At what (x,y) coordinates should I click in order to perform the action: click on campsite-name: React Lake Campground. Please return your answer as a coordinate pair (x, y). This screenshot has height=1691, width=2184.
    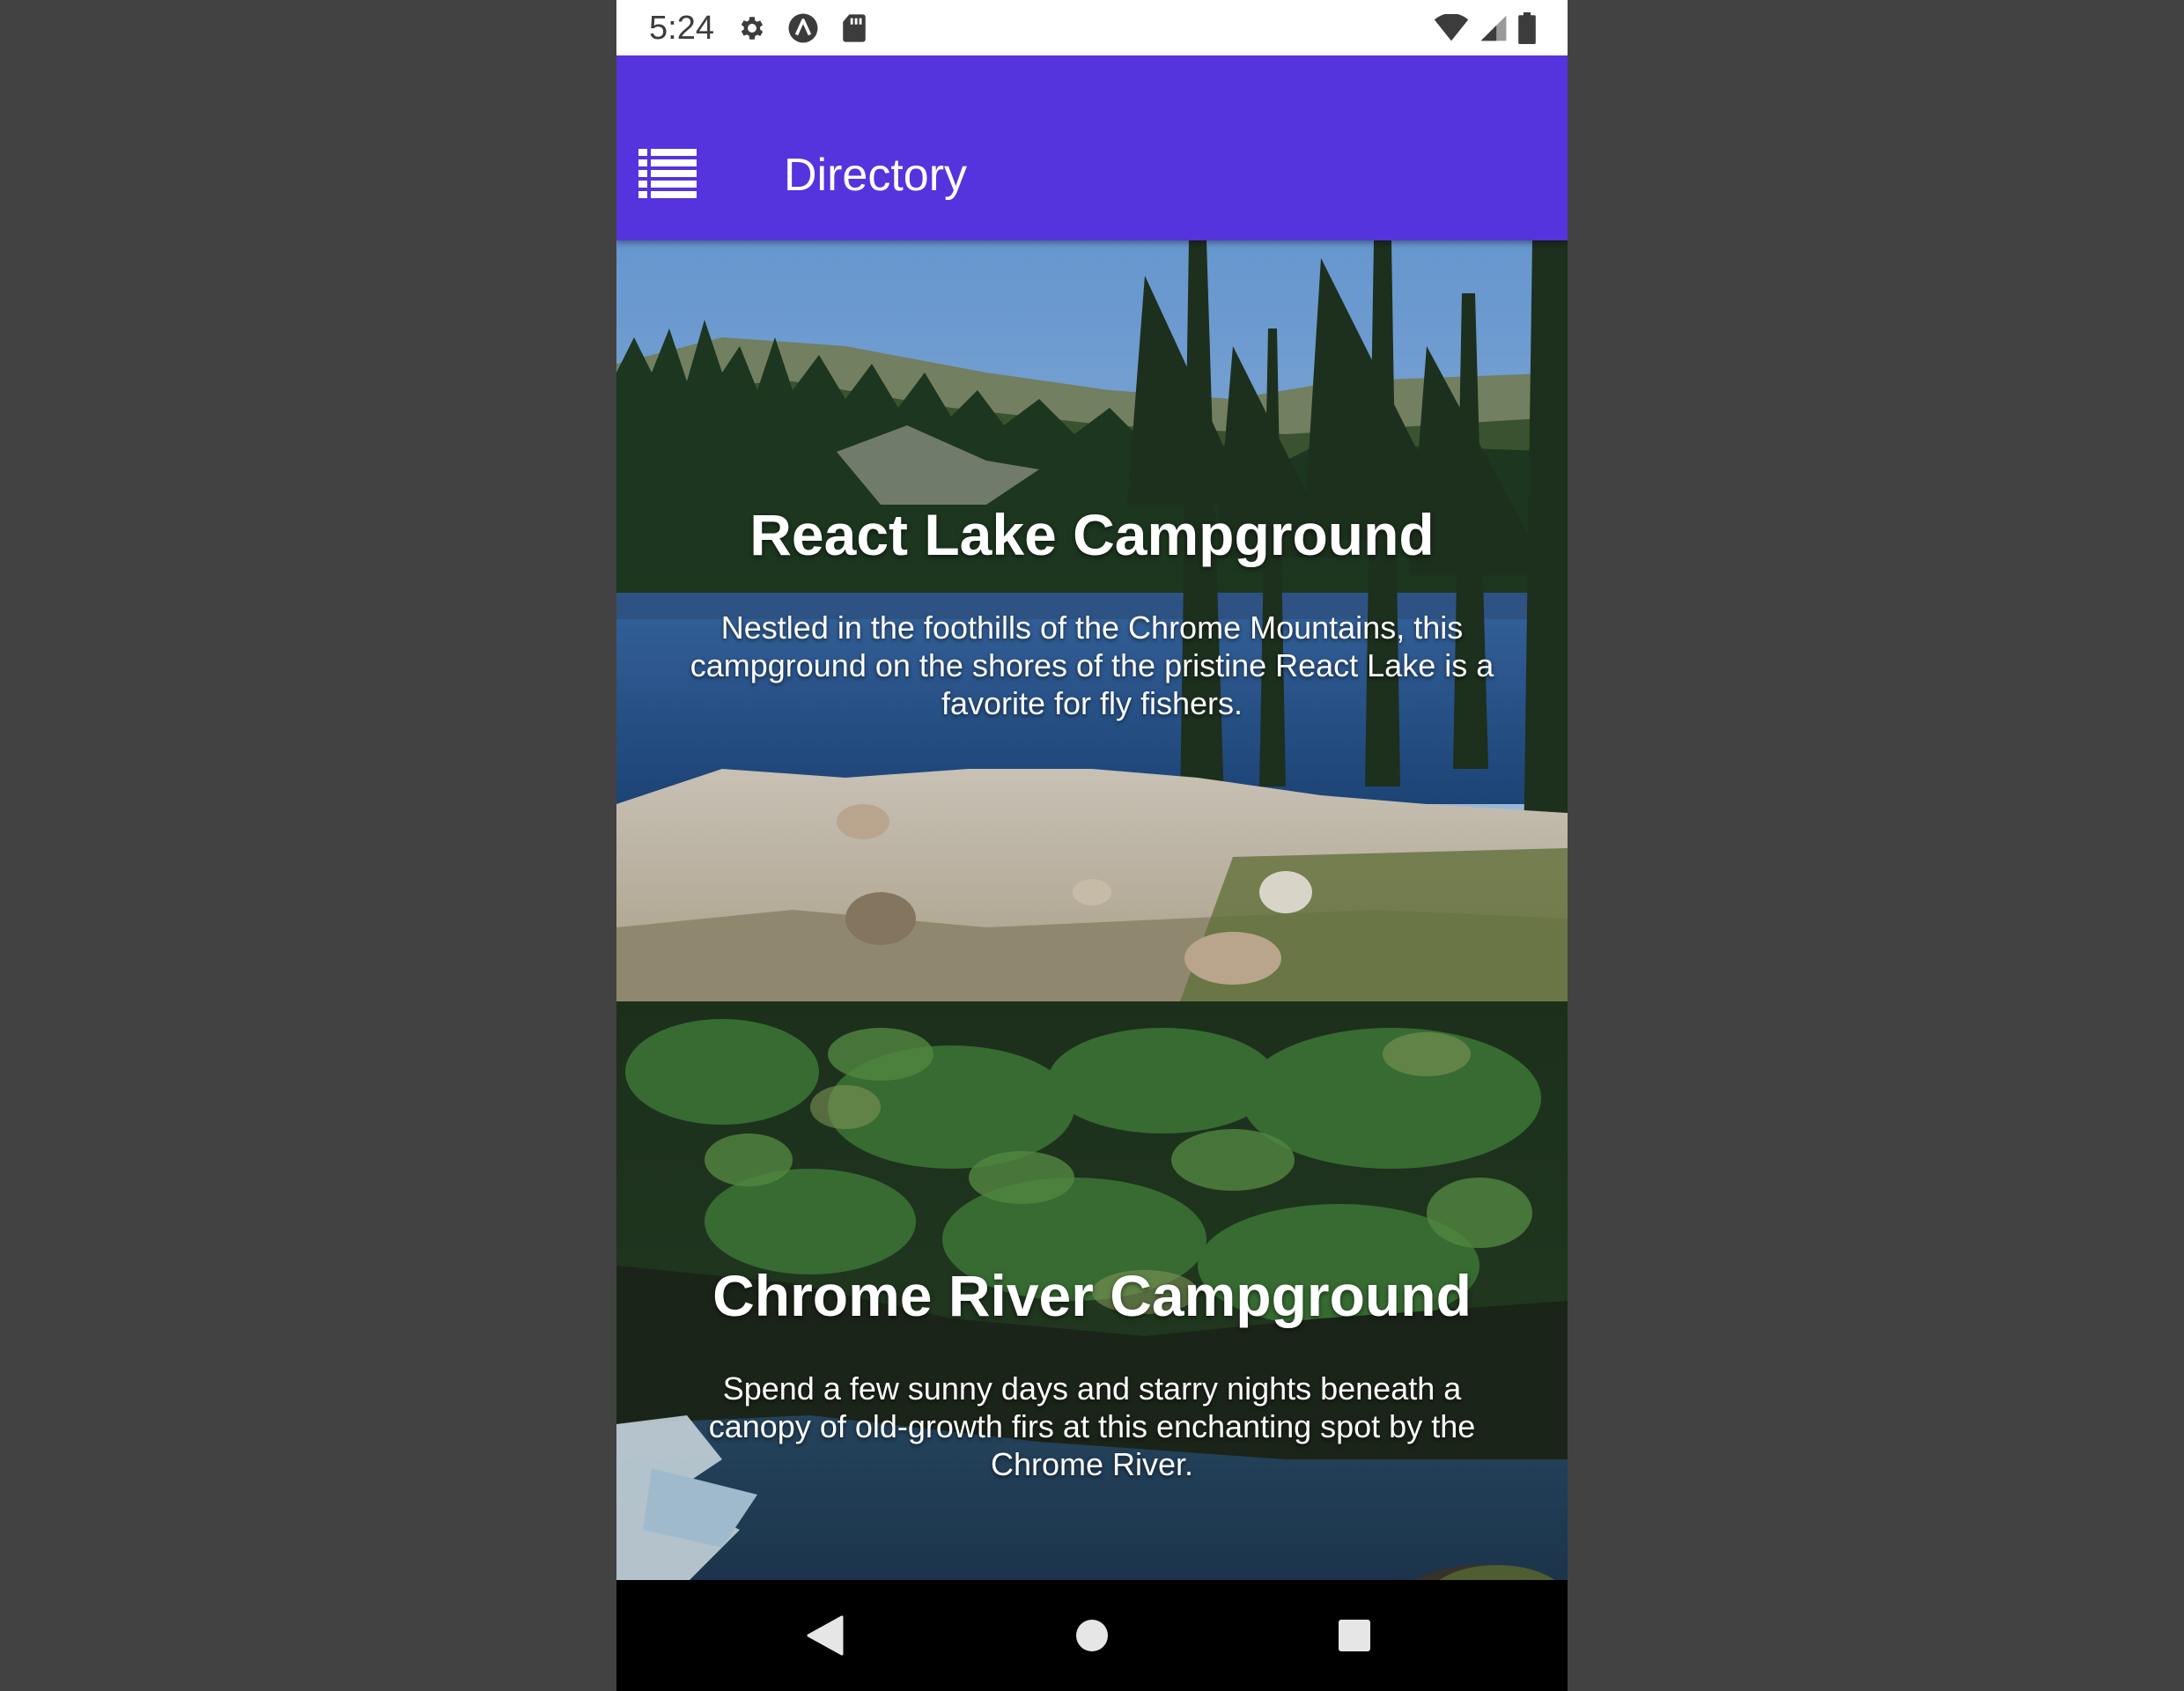
    Looking at the image, I should click on (1092, 534).